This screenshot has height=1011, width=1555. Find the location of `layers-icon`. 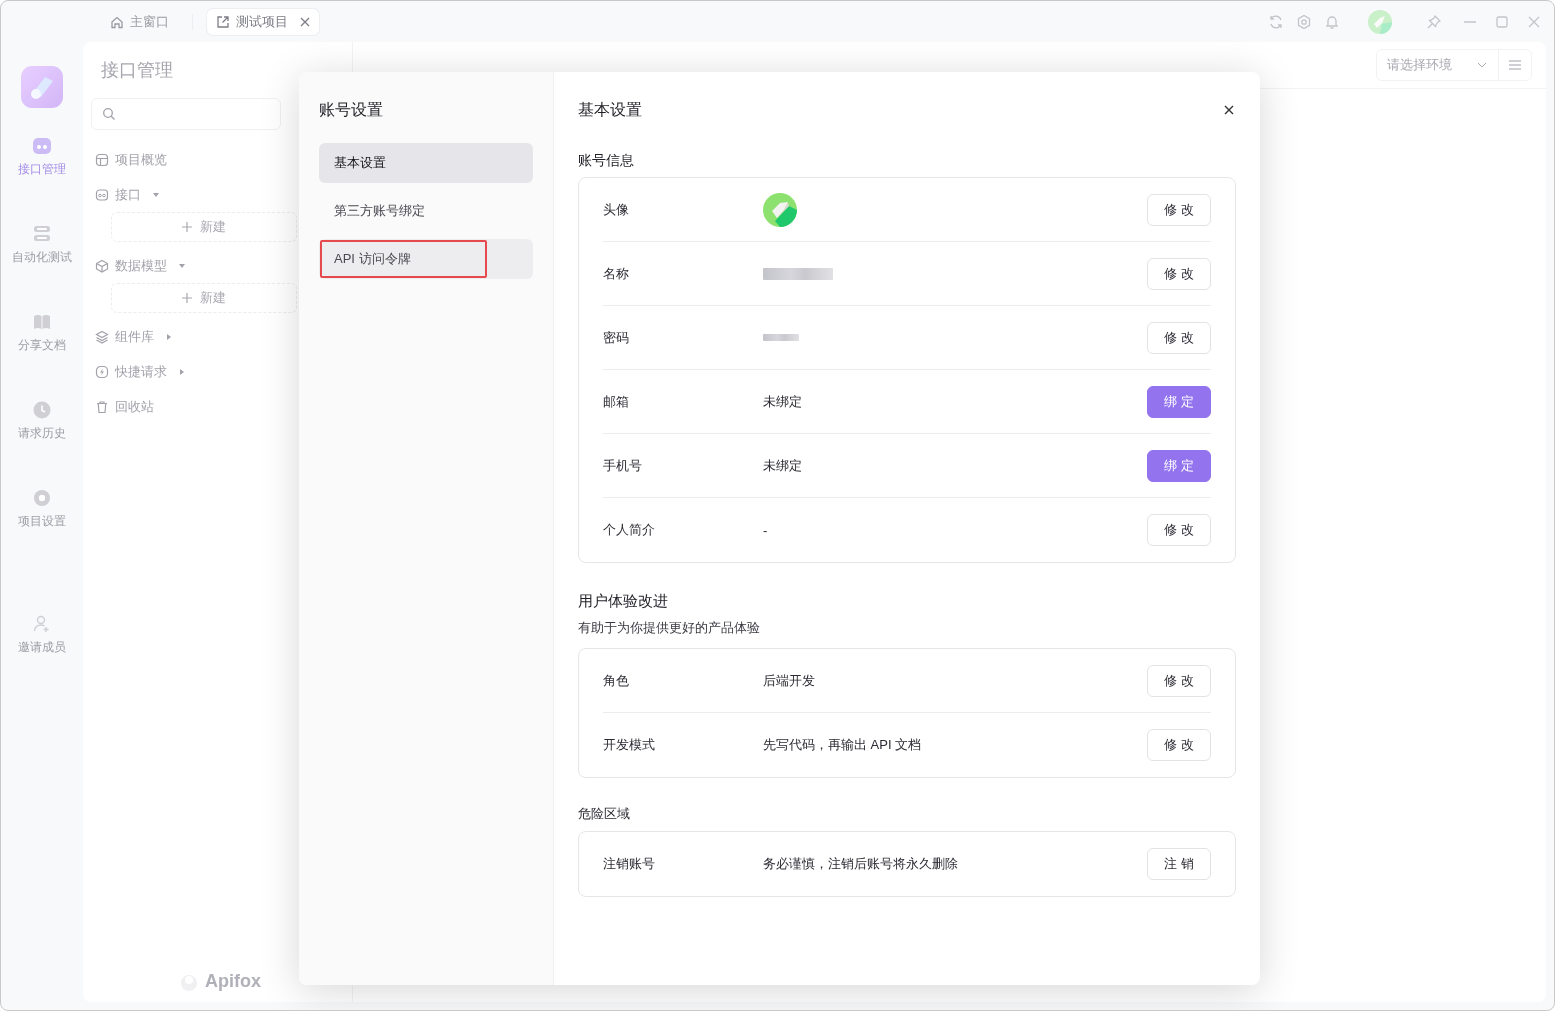

layers-icon is located at coordinates (102, 336).